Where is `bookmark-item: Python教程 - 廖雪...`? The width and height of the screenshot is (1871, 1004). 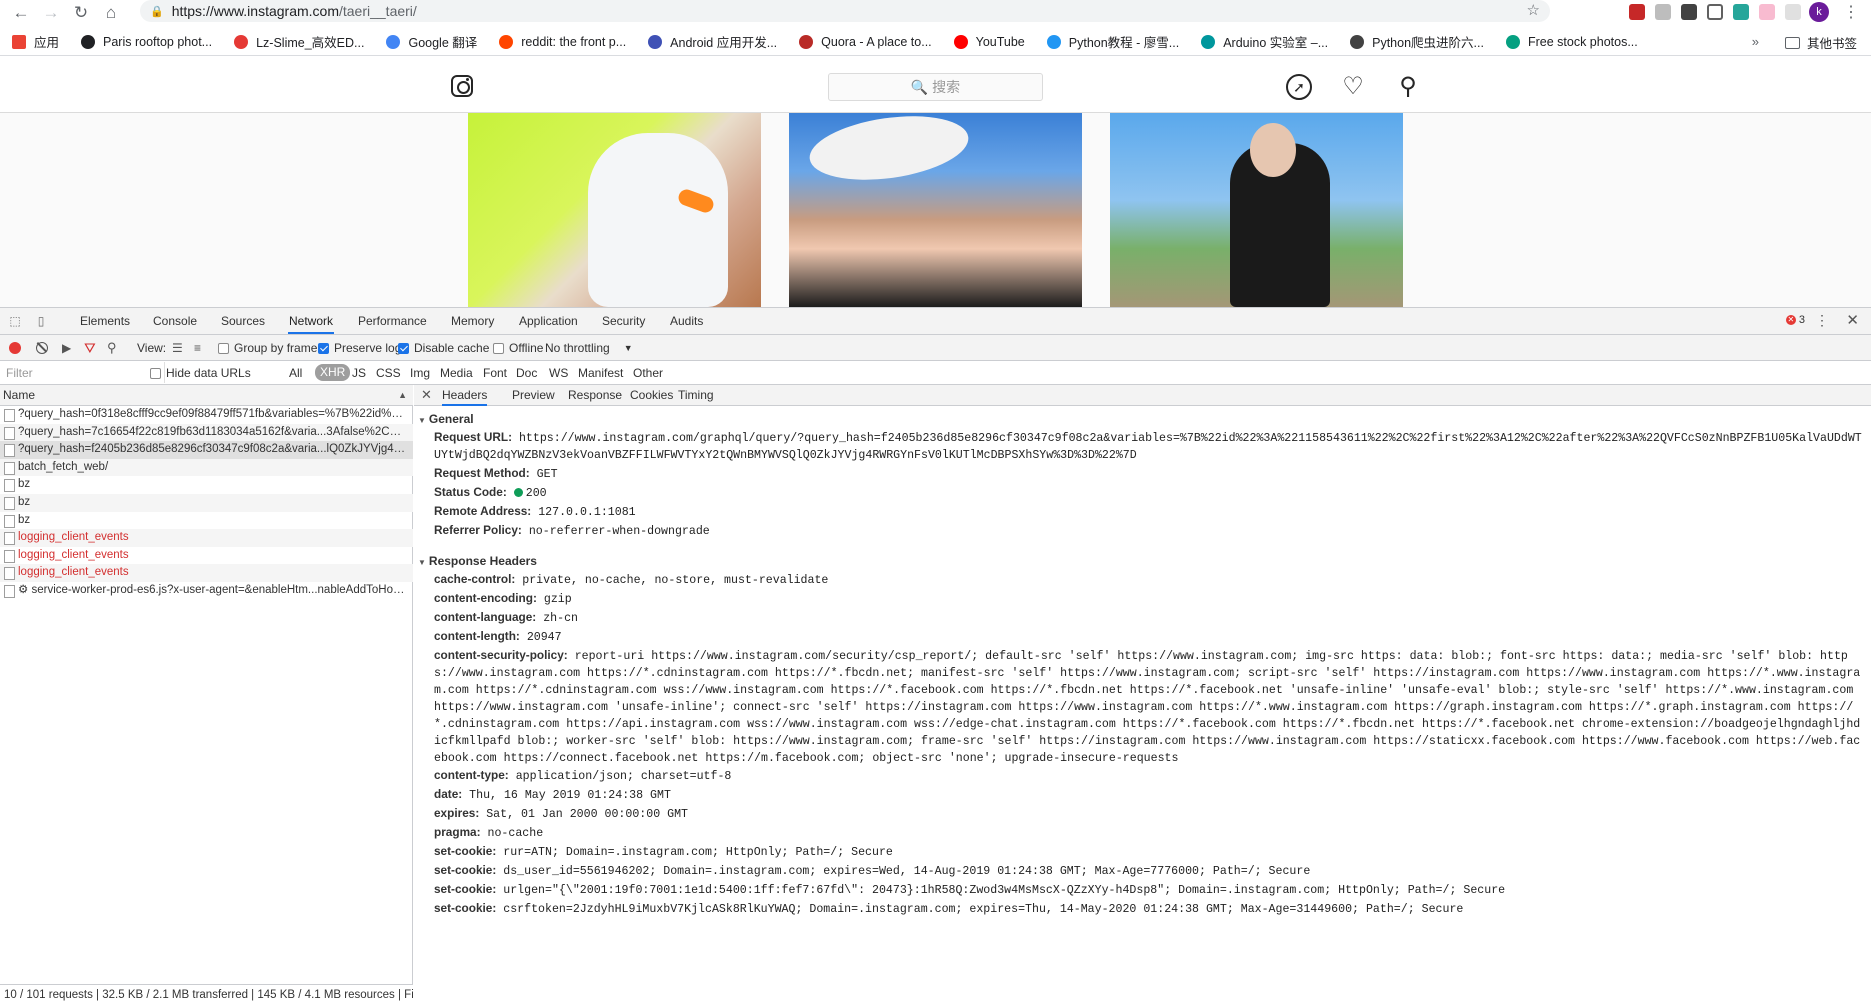 bookmark-item: Python教程 - 廖雪... is located at coordinates (1112, 41).